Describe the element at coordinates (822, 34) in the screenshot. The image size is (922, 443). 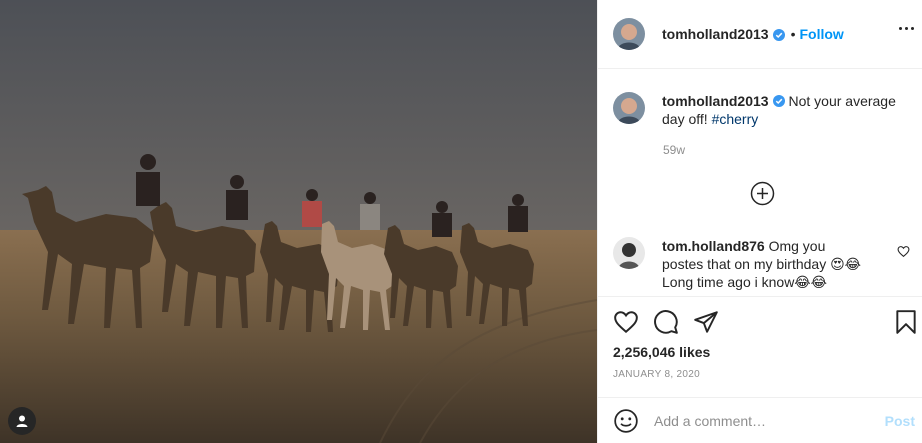
I see `follow-button: Follow` at that location.